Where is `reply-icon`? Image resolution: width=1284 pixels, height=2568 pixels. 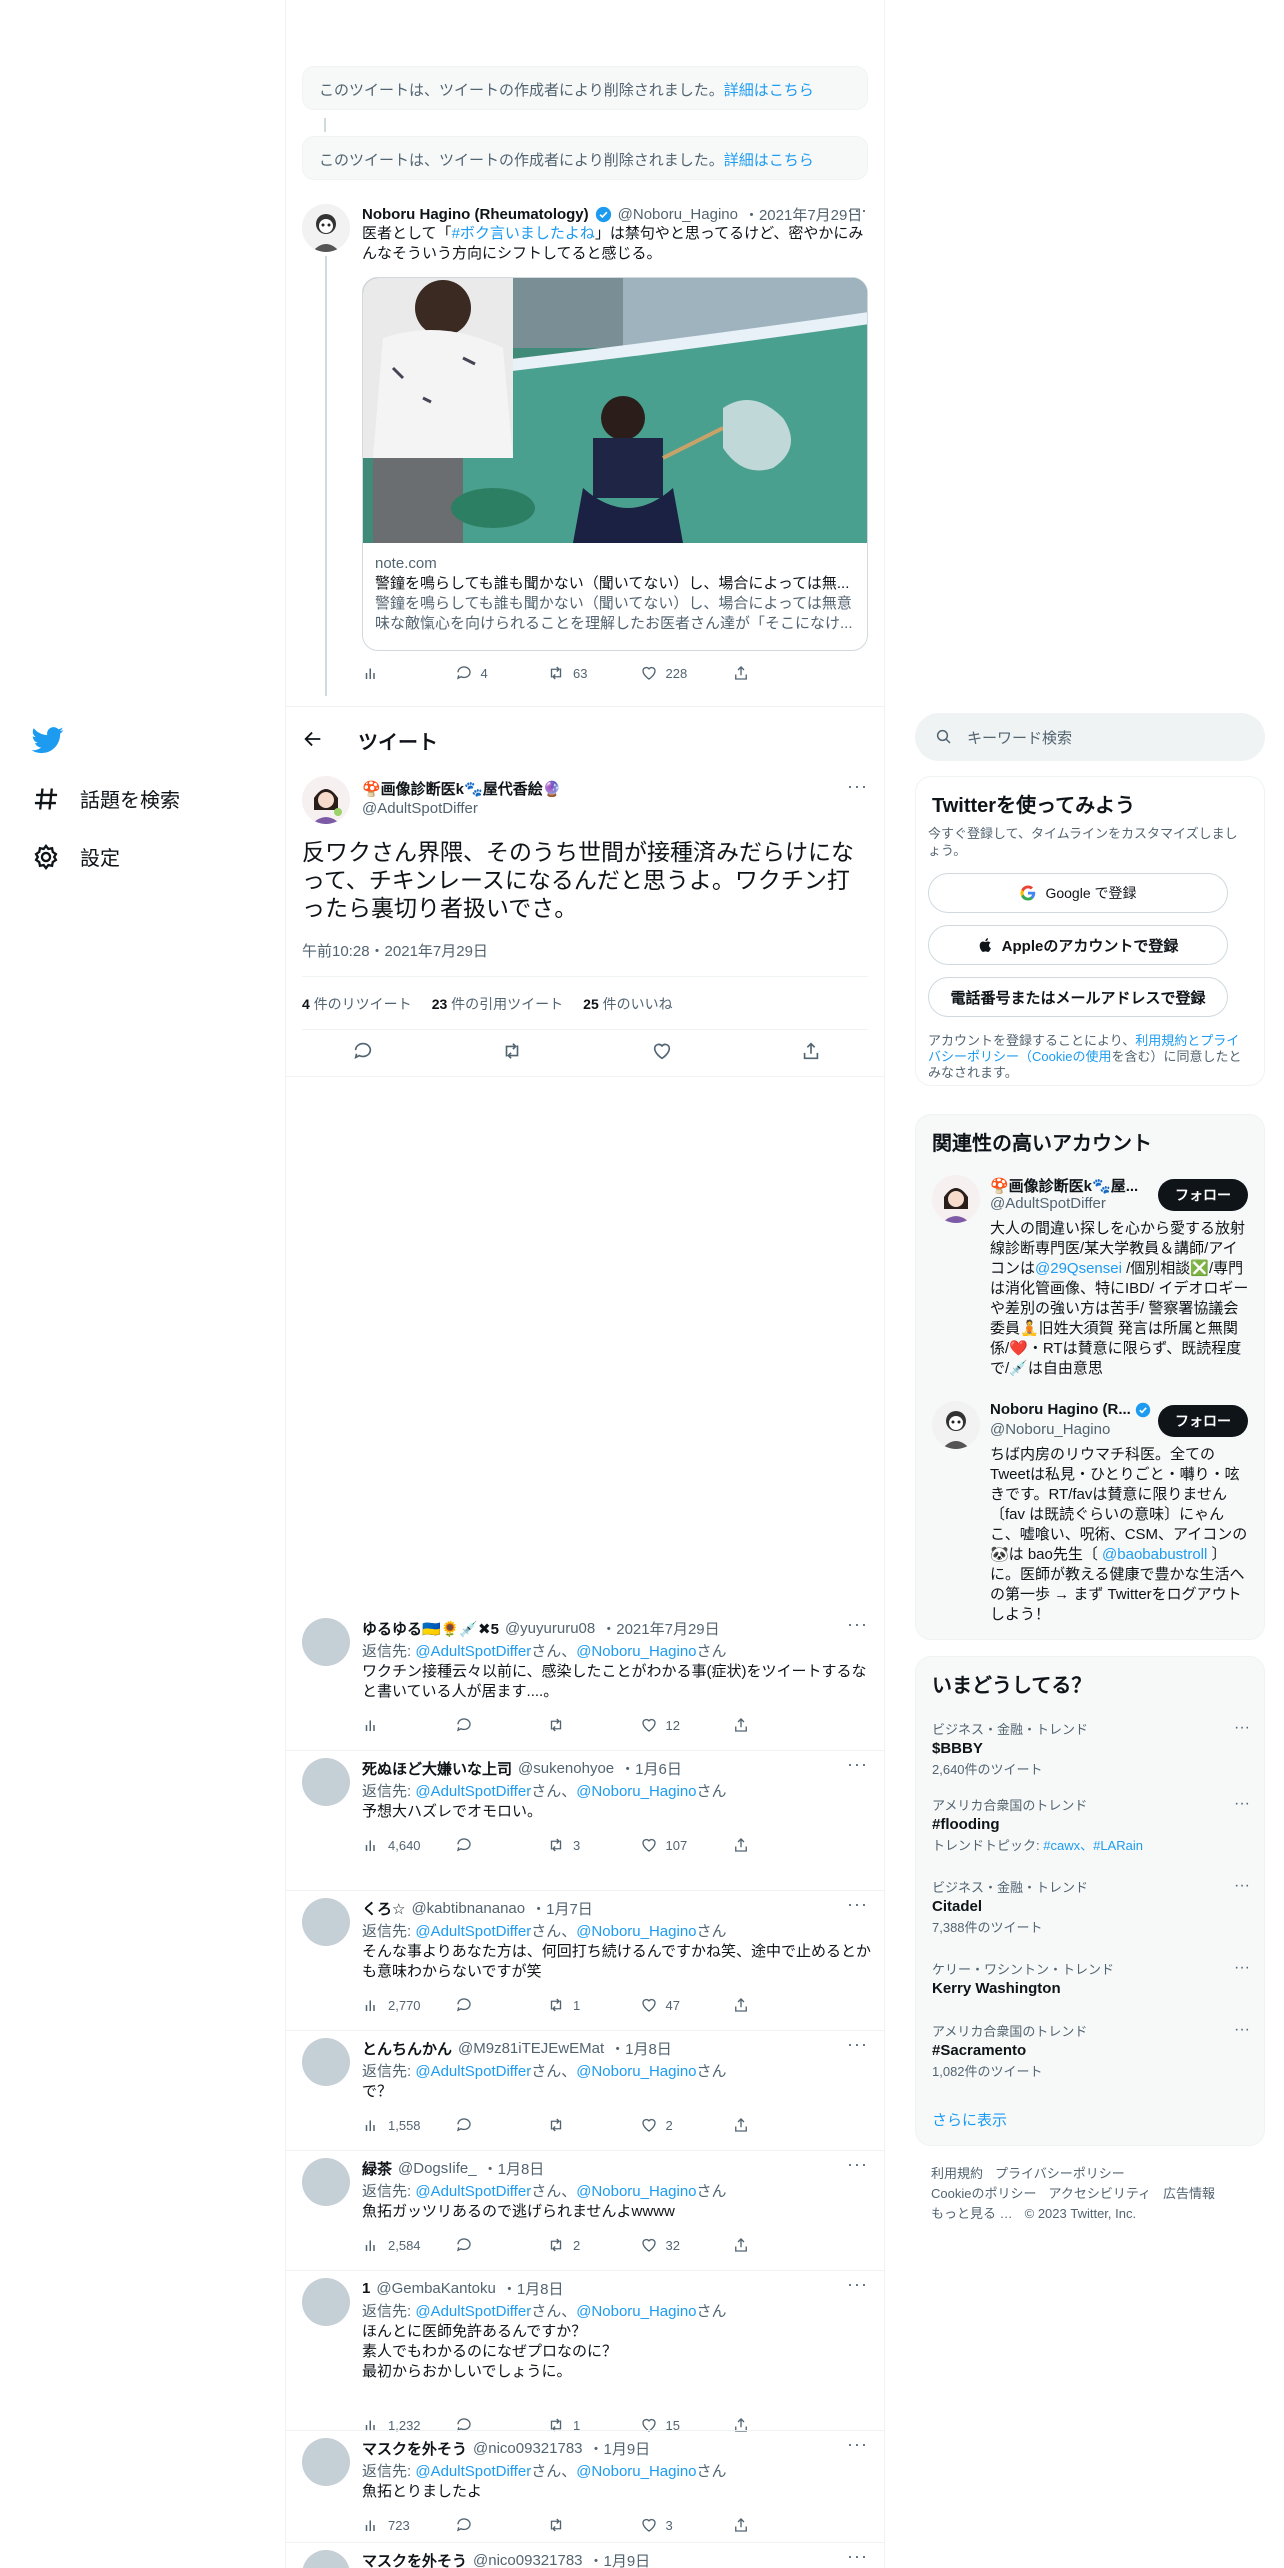 reply-icon is located at coordinates (363, 1051).